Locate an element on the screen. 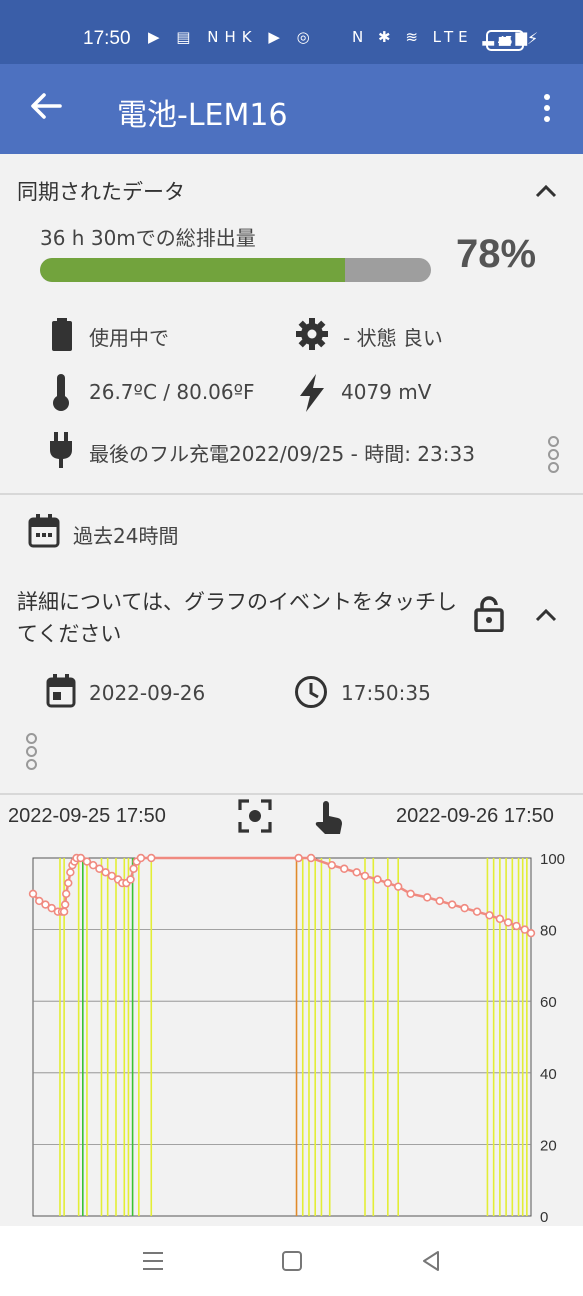 Image resolution: width=583 pixels, height=1296 pixels. chart-end-date: 2022-09-26 17:50 is located at coordinates (475, 816).